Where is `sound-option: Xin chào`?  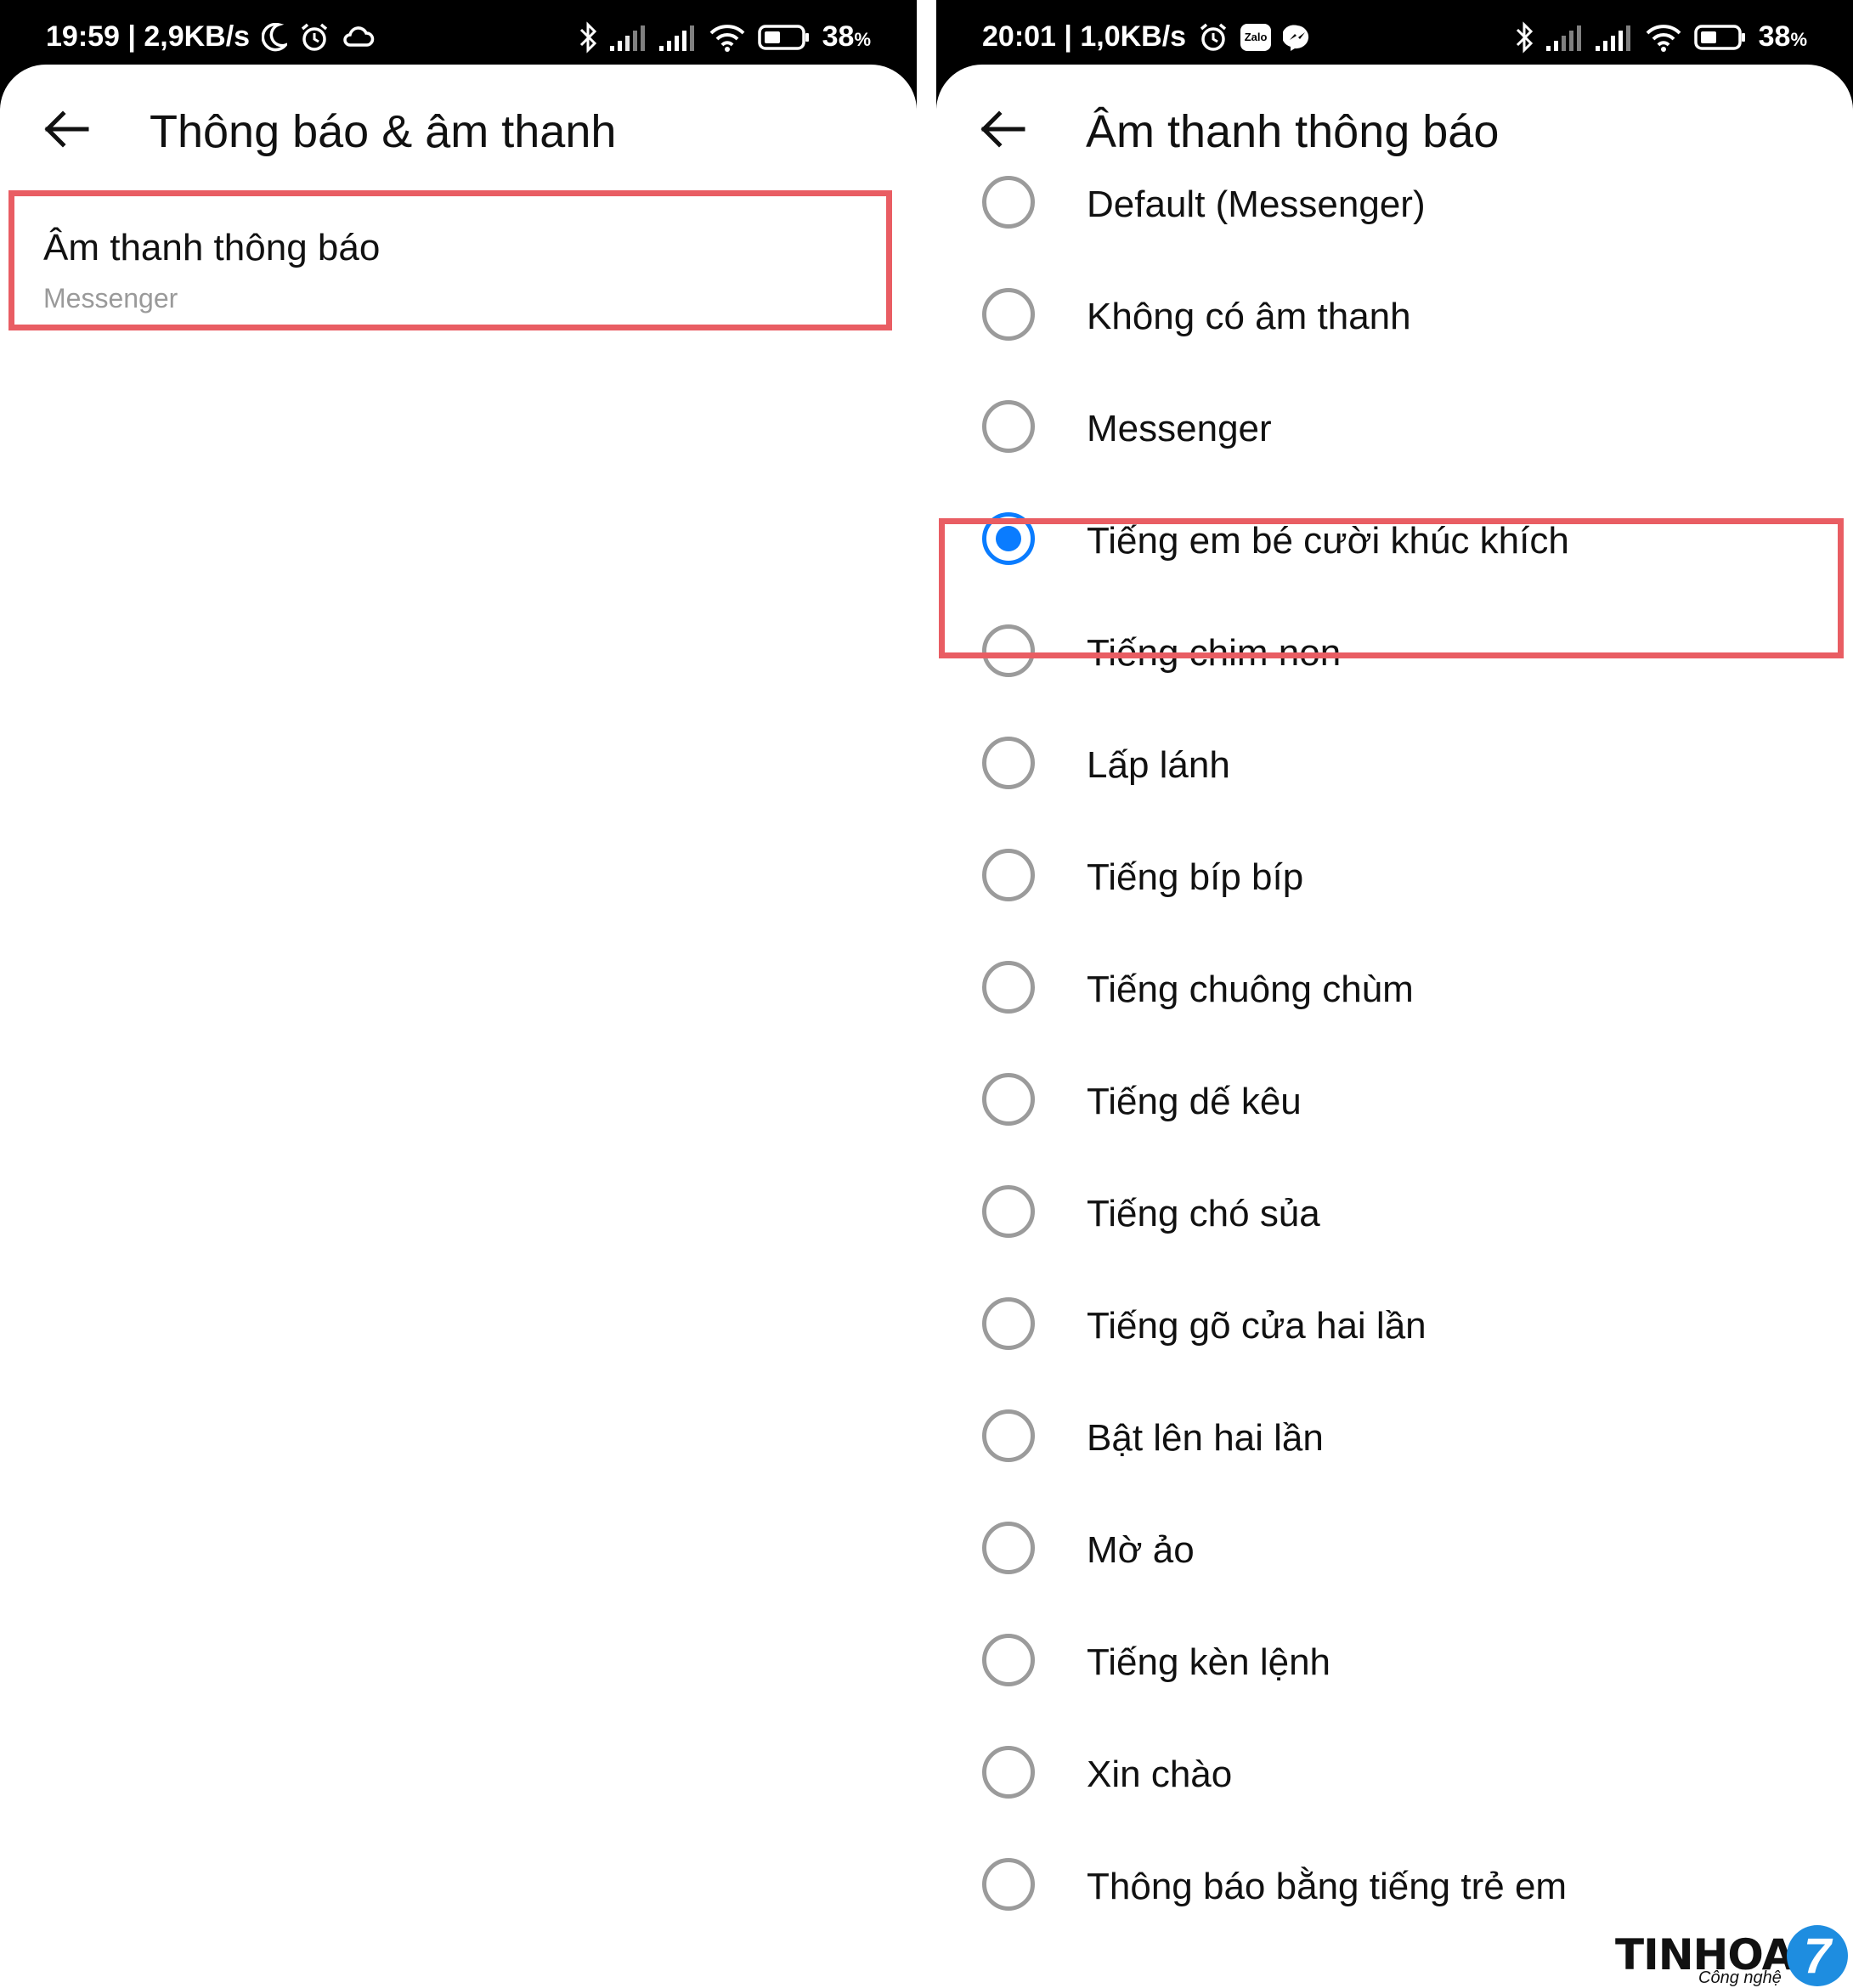 sound-option: Xin chào is located at coordinates (1395, 1772).